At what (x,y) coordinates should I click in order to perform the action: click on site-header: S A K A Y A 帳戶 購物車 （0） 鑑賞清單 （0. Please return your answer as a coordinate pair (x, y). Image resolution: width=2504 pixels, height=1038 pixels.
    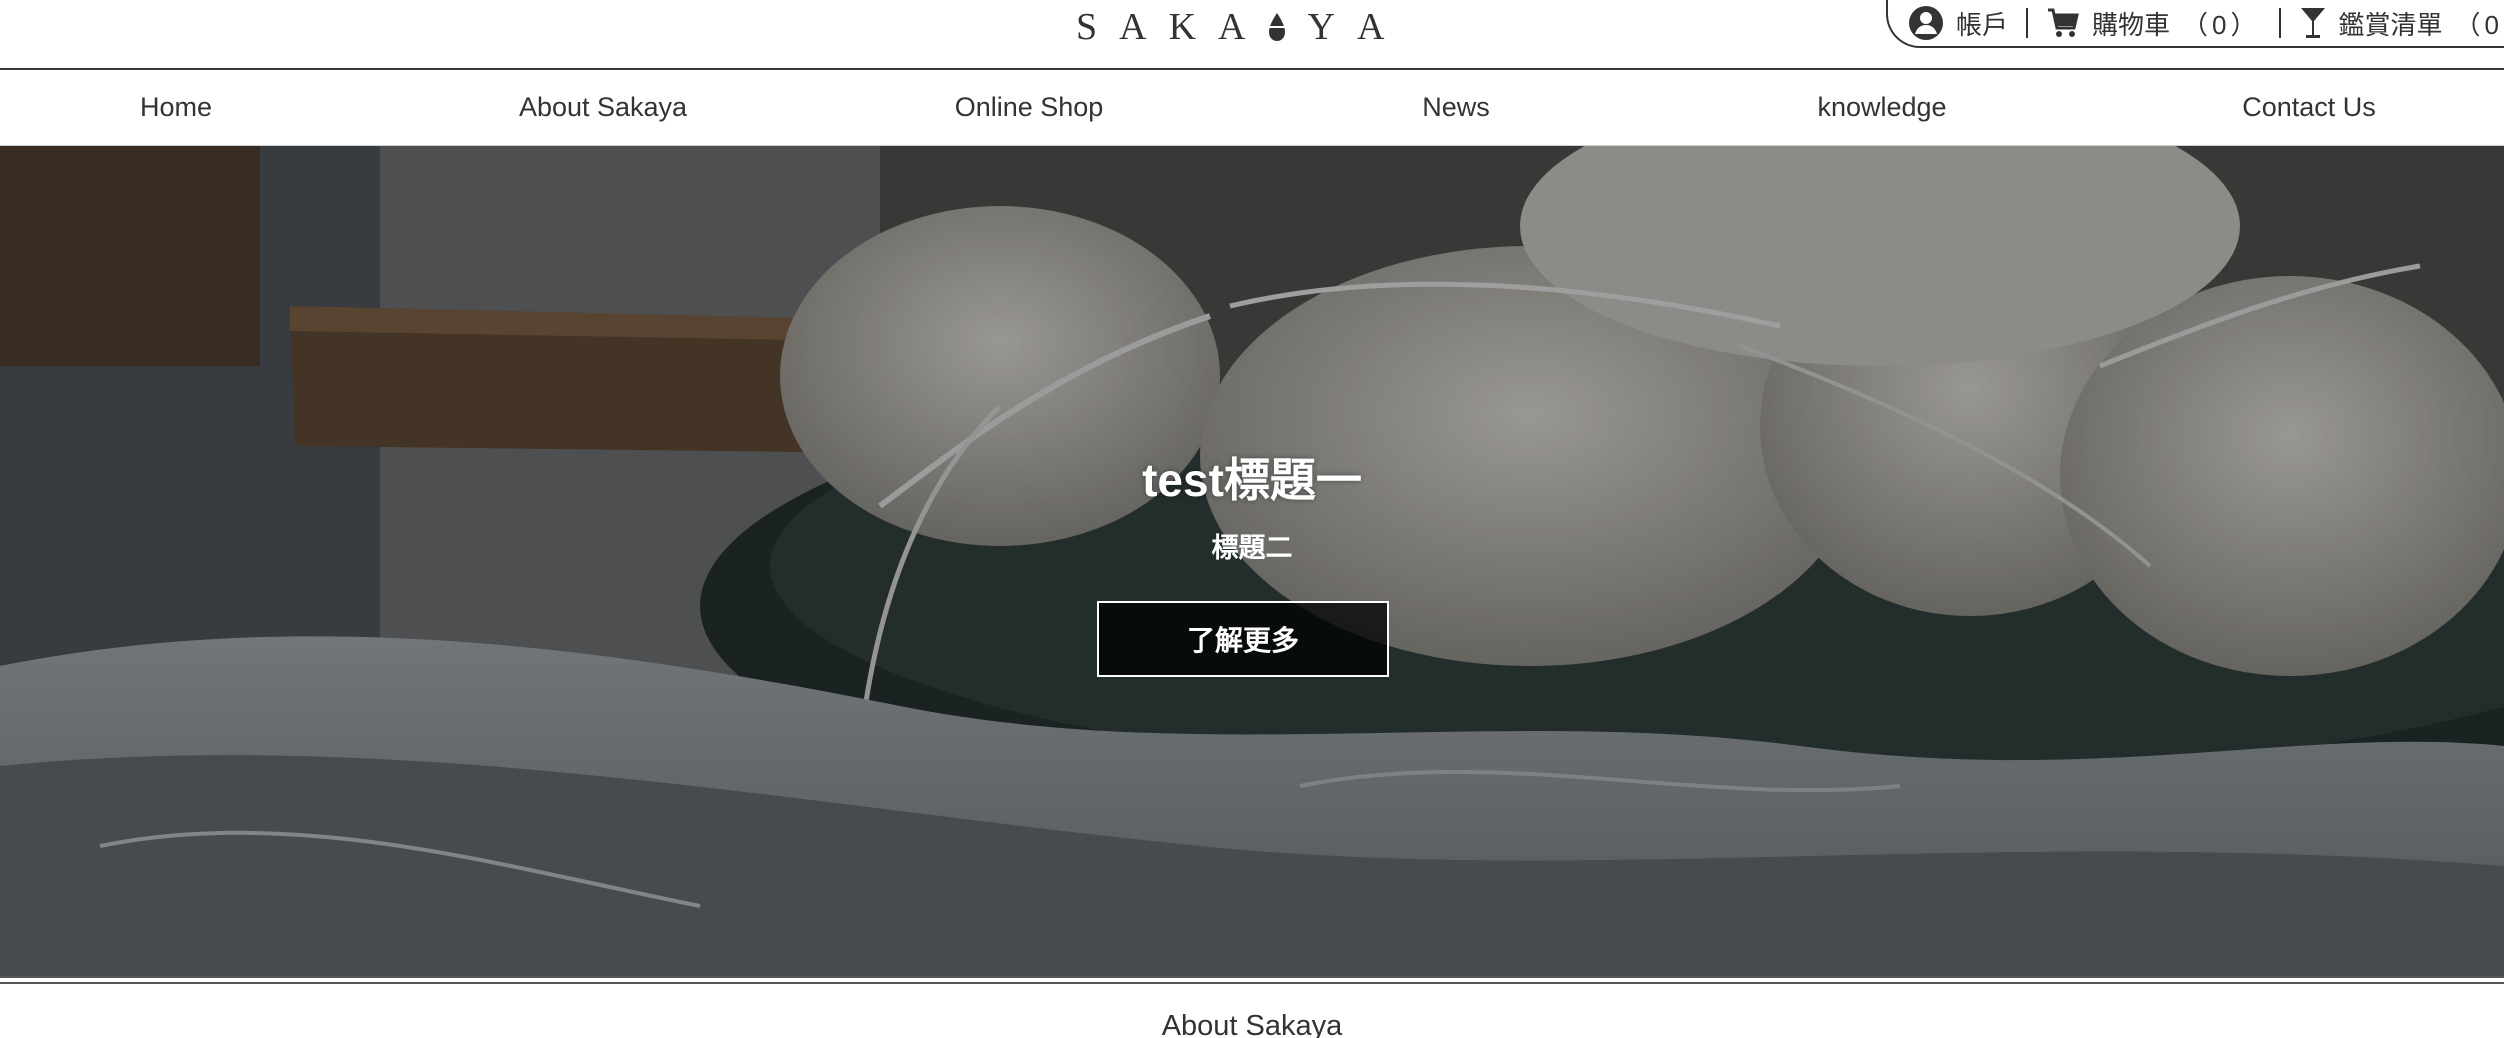
    Looking at the image, I should click on (1252, 35).